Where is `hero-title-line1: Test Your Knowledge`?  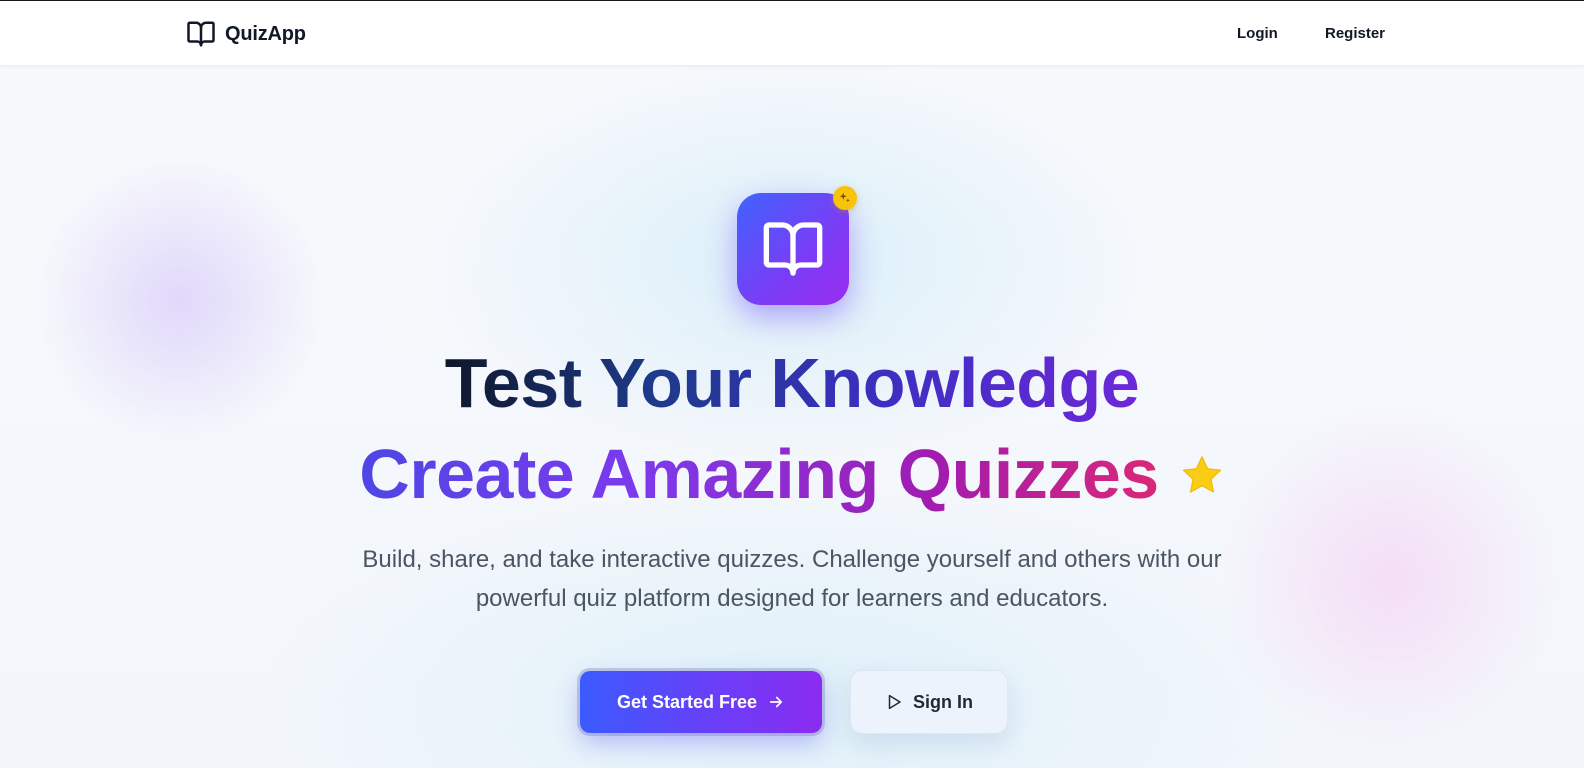
hero-title-line1: Test Your Knowledge is located at coordinates (792, 383).